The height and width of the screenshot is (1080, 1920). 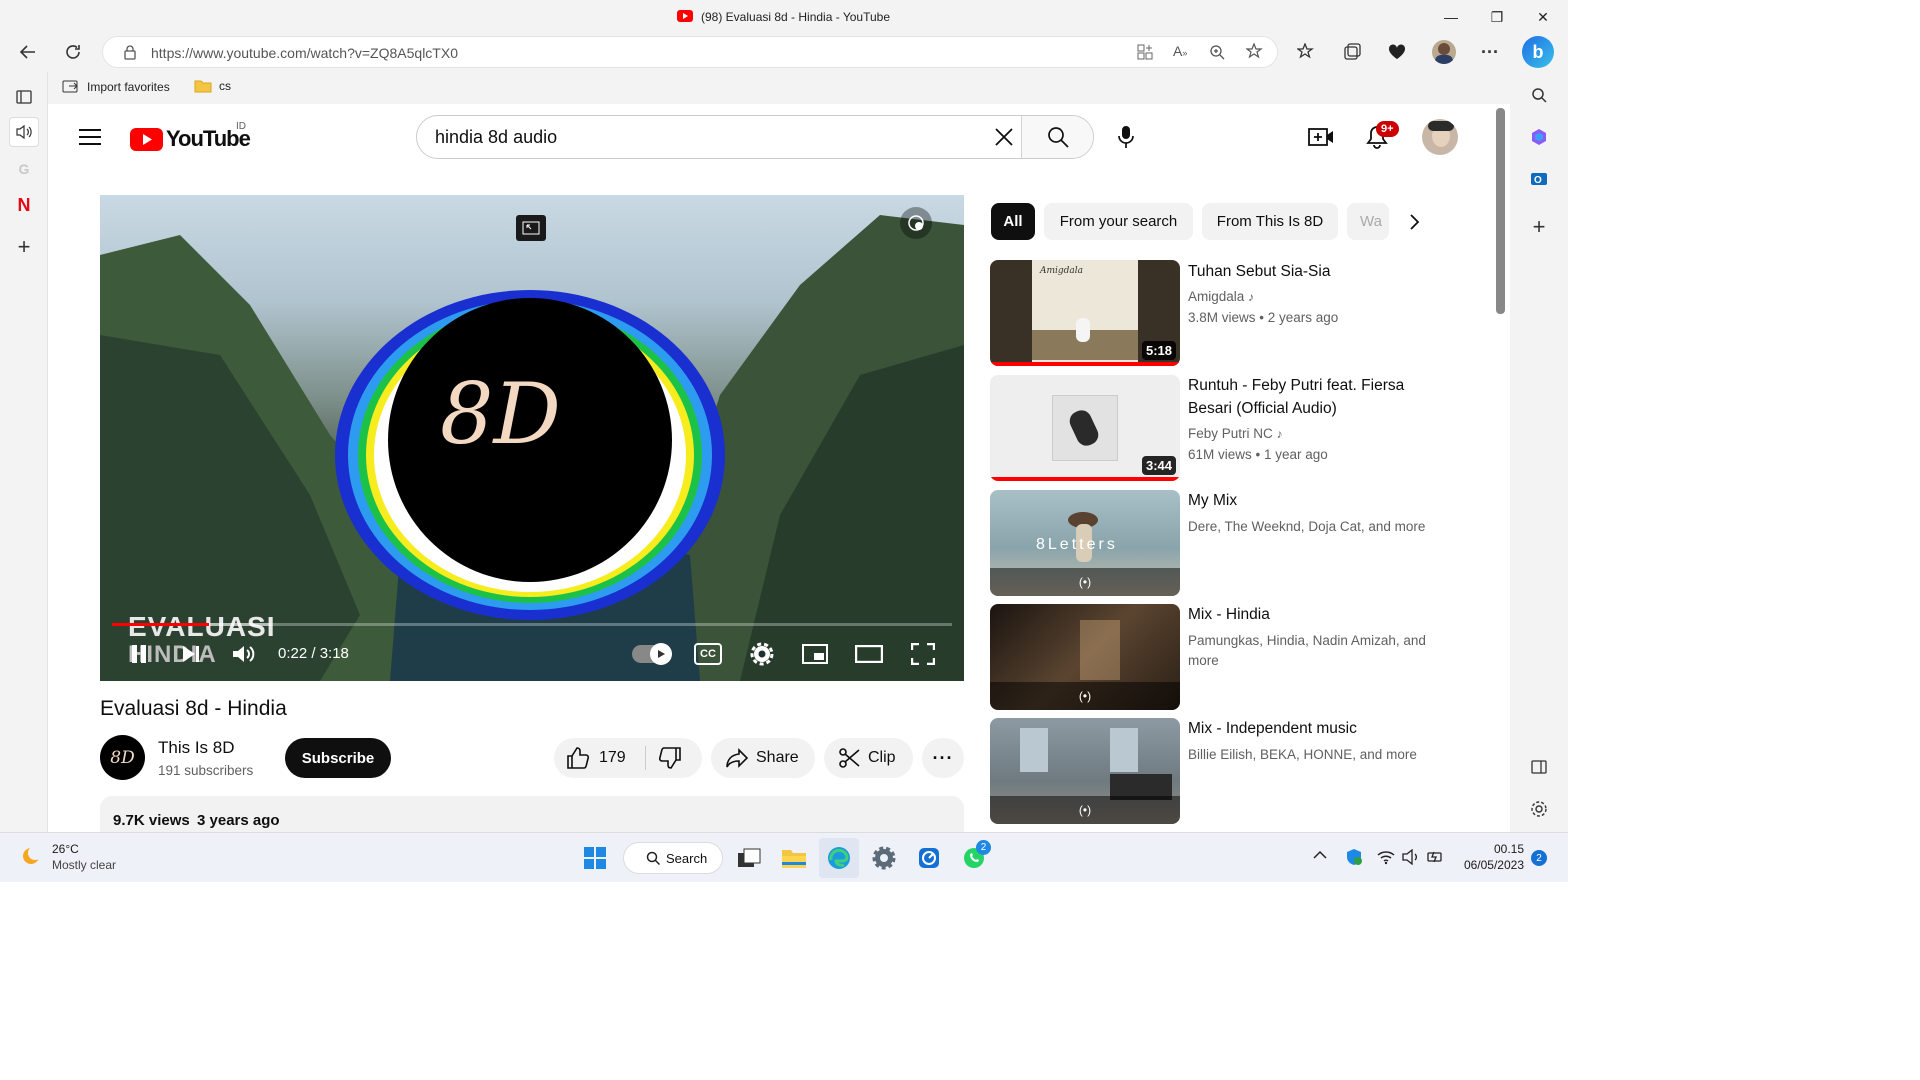 I want to click on add-favorite-icon, so click(x=1255, y=52).